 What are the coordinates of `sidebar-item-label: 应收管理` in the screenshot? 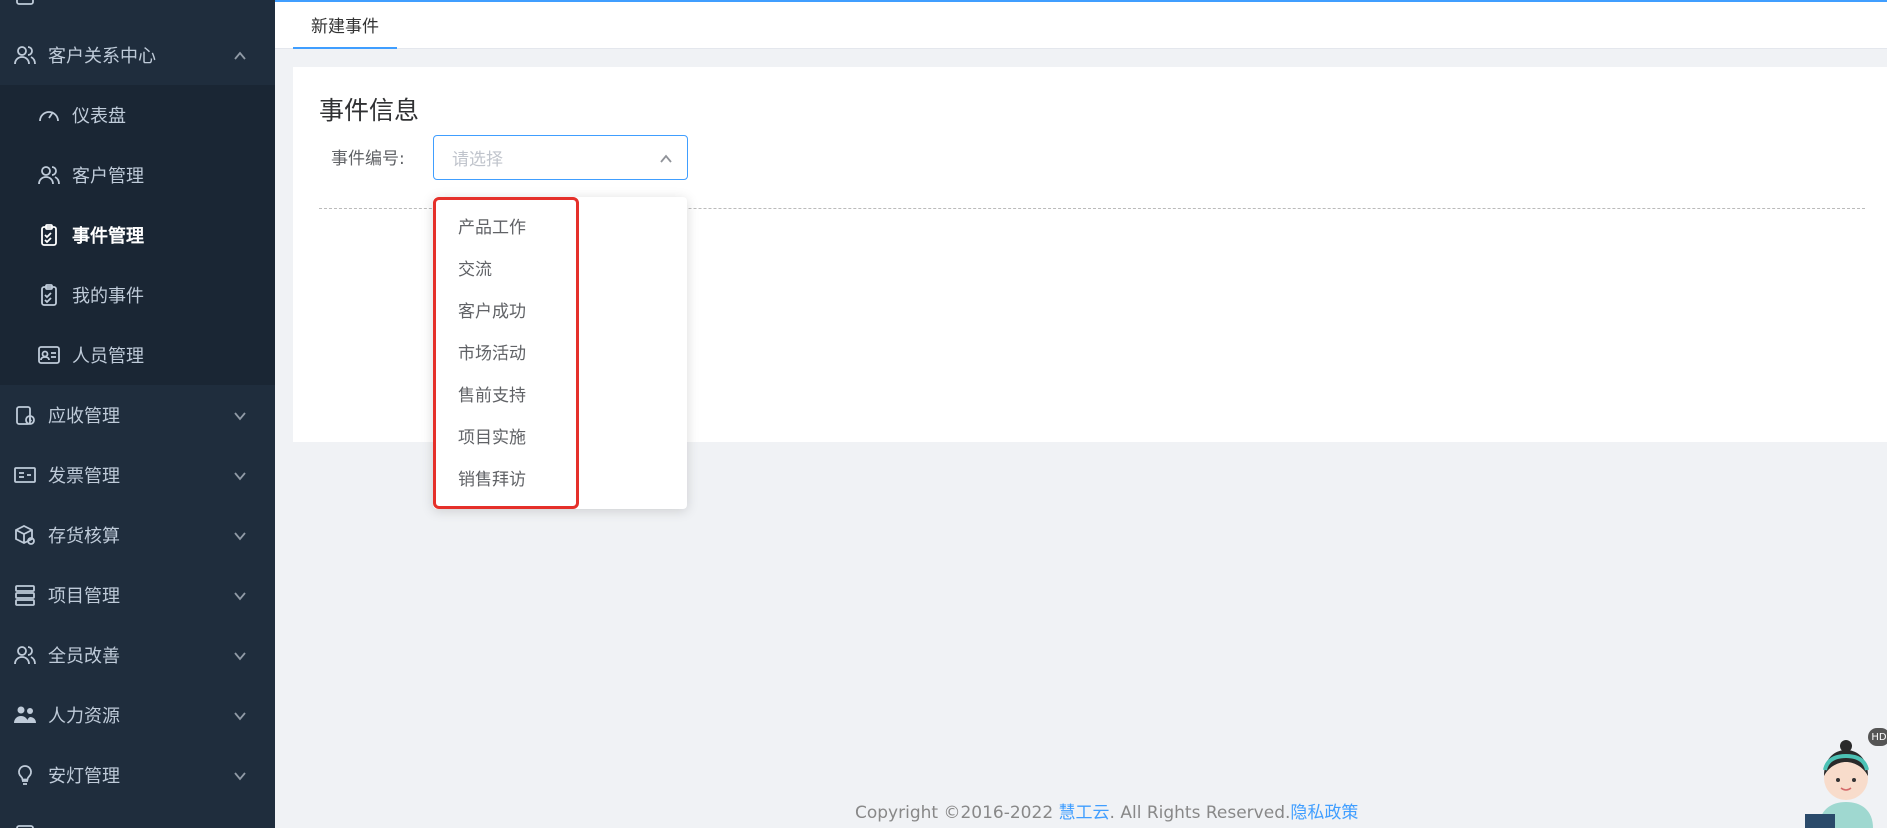 It's located at (84, 416).